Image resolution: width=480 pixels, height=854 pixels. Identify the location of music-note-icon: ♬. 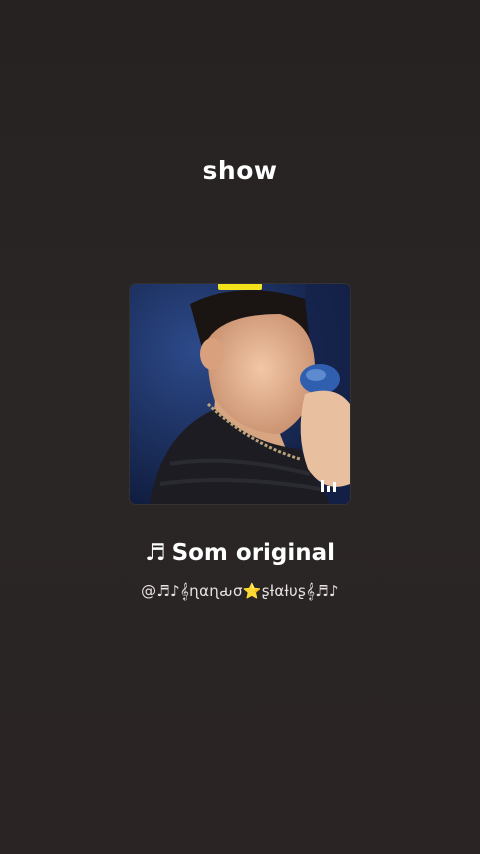
(155, 553).